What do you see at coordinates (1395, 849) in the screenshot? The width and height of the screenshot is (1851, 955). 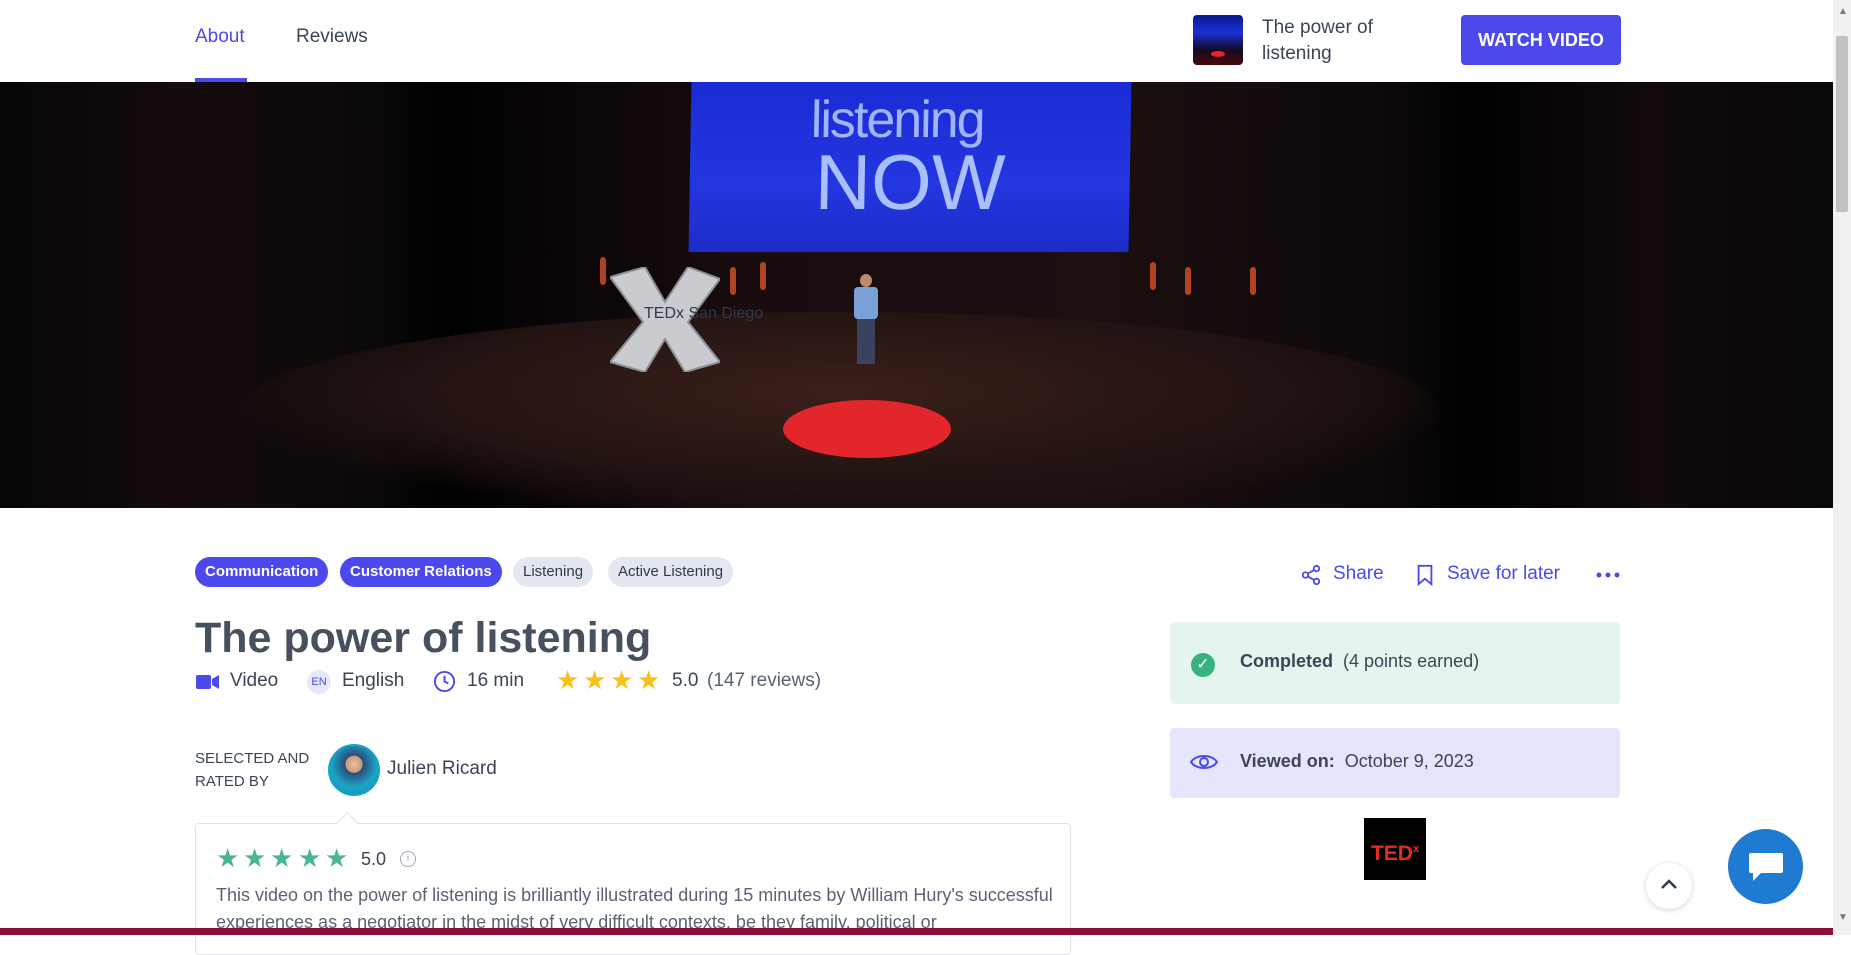 I see `tedx-provider-logo: TEDx` at bounding box center [1395, 849].